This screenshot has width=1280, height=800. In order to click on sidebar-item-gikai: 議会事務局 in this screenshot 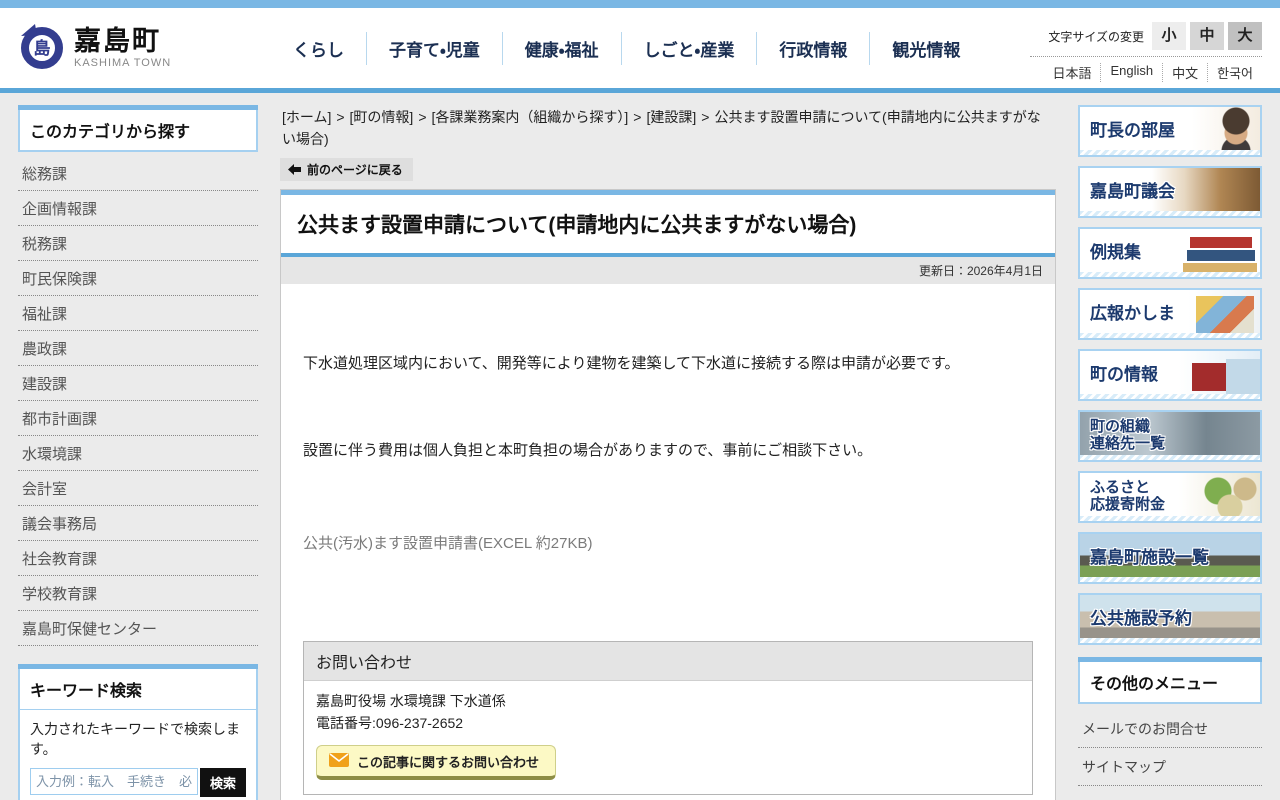, I will do `click(138, 523)`.